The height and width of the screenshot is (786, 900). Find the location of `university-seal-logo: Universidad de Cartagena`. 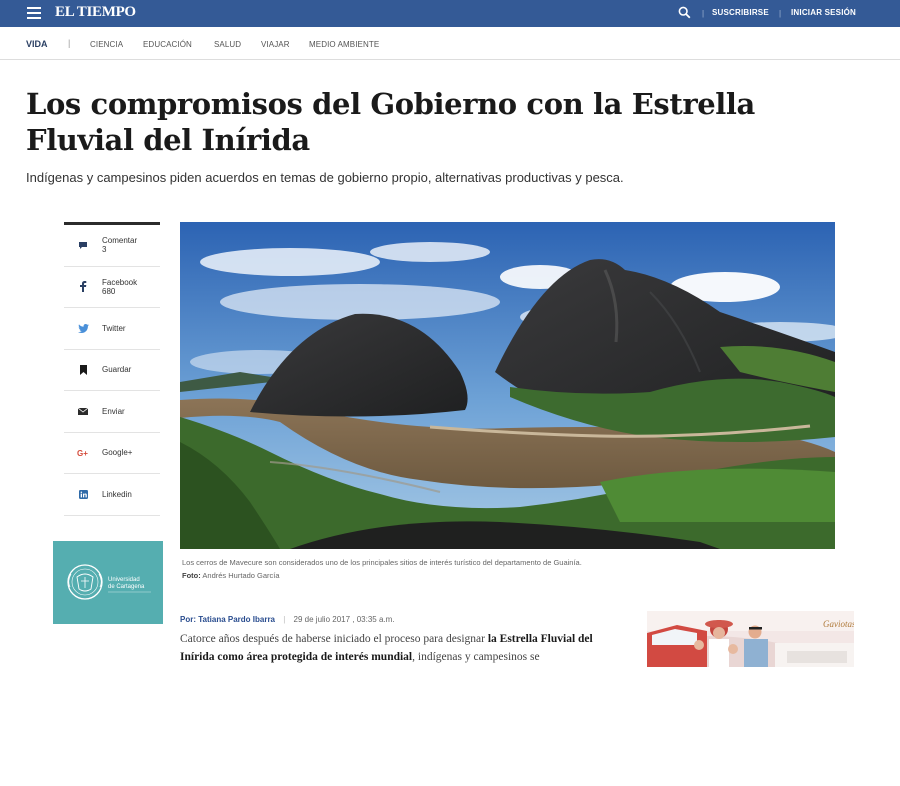

university-seal-logo: Universidad de Cartagena is located at coordinates (109, 582).